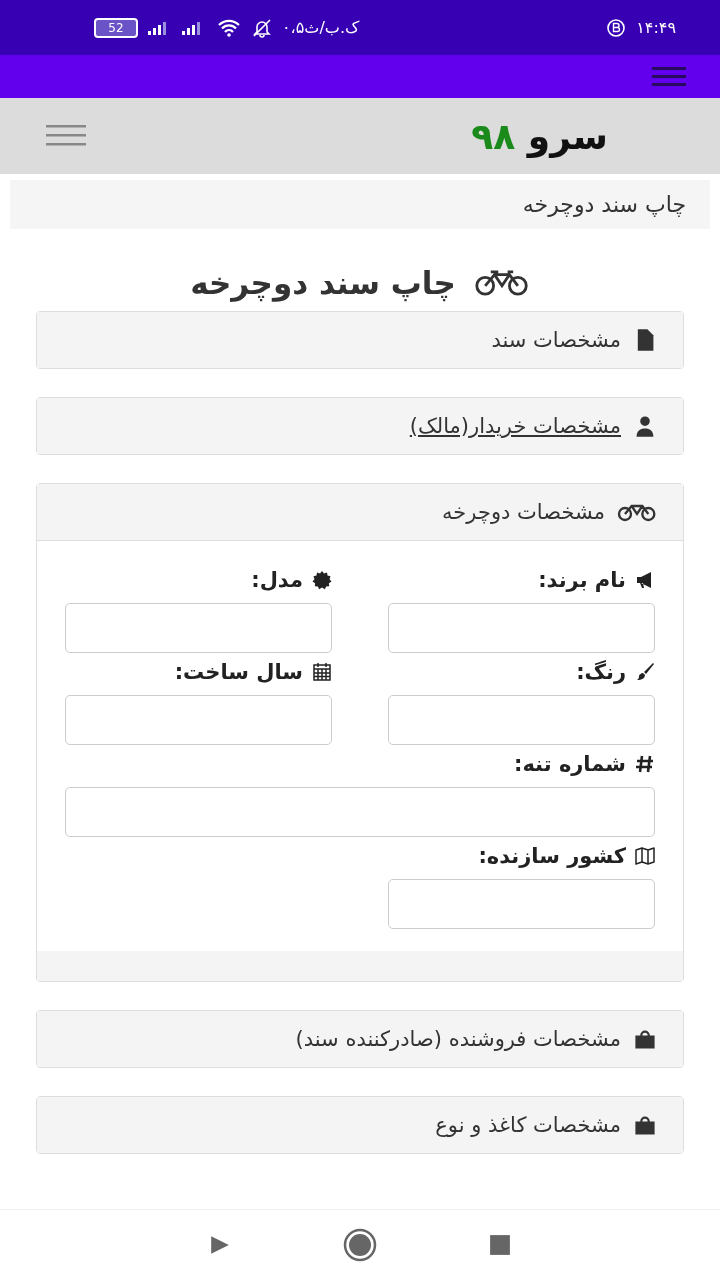  Describe the element at coordinates (262, 27) in the screenshot. I see `muted-bell-icon` at that location.